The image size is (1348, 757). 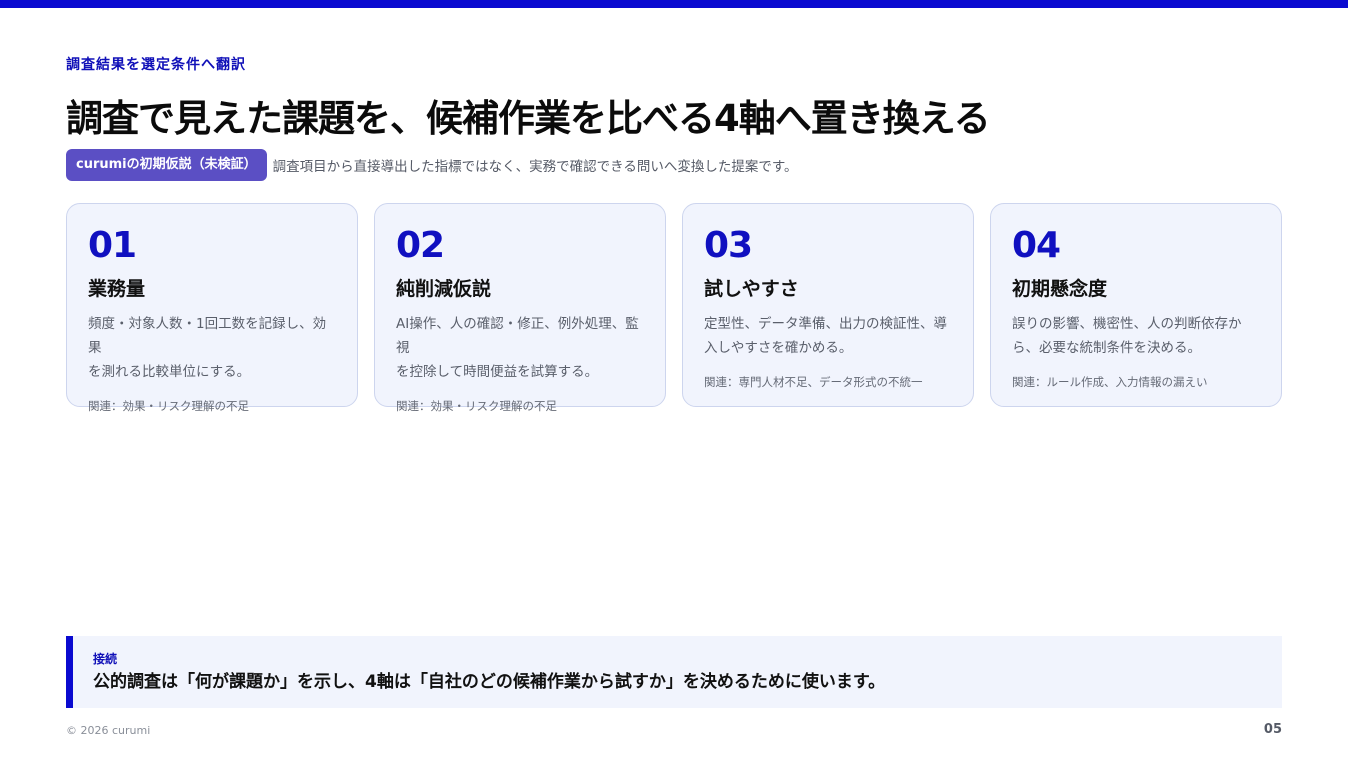 I want to click on top-accent-bar, so click(x=674, y=4).